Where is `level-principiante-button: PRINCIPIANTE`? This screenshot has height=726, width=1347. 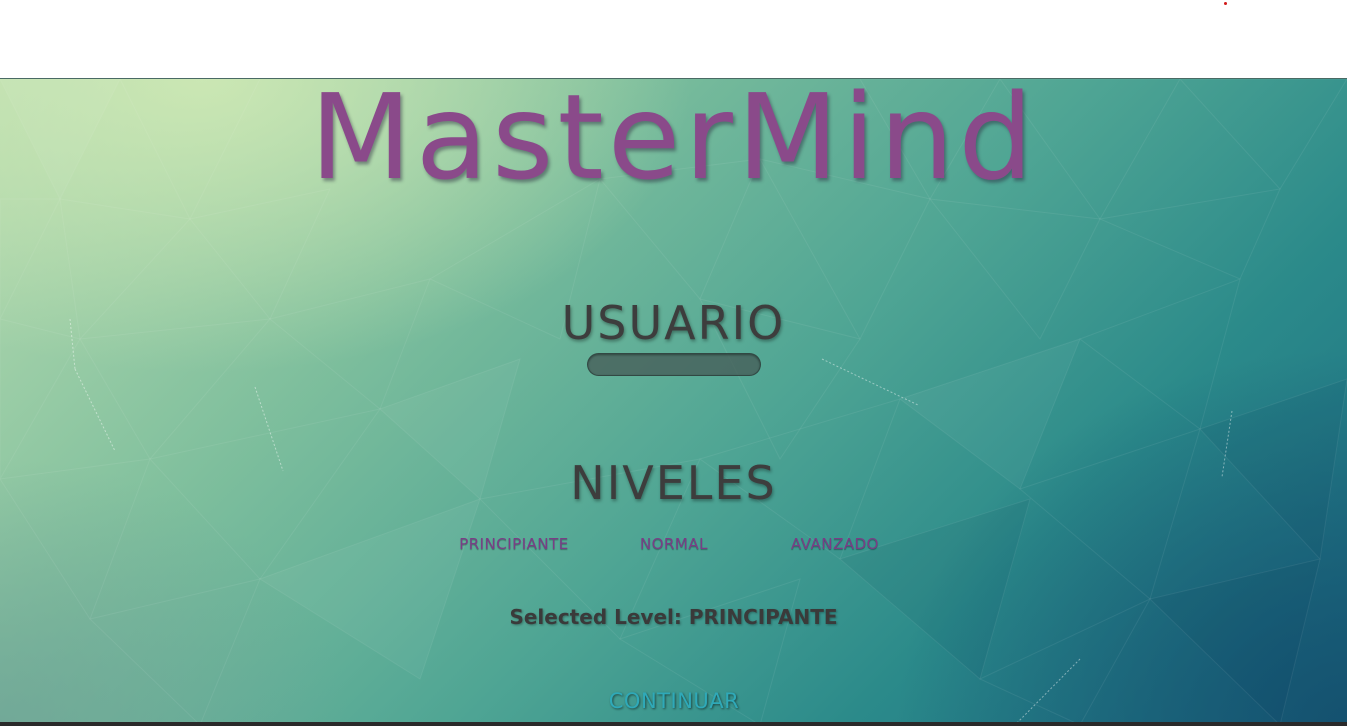 level-principiante-button: PRINCIPIANTE is located at coordinates (514, 544).